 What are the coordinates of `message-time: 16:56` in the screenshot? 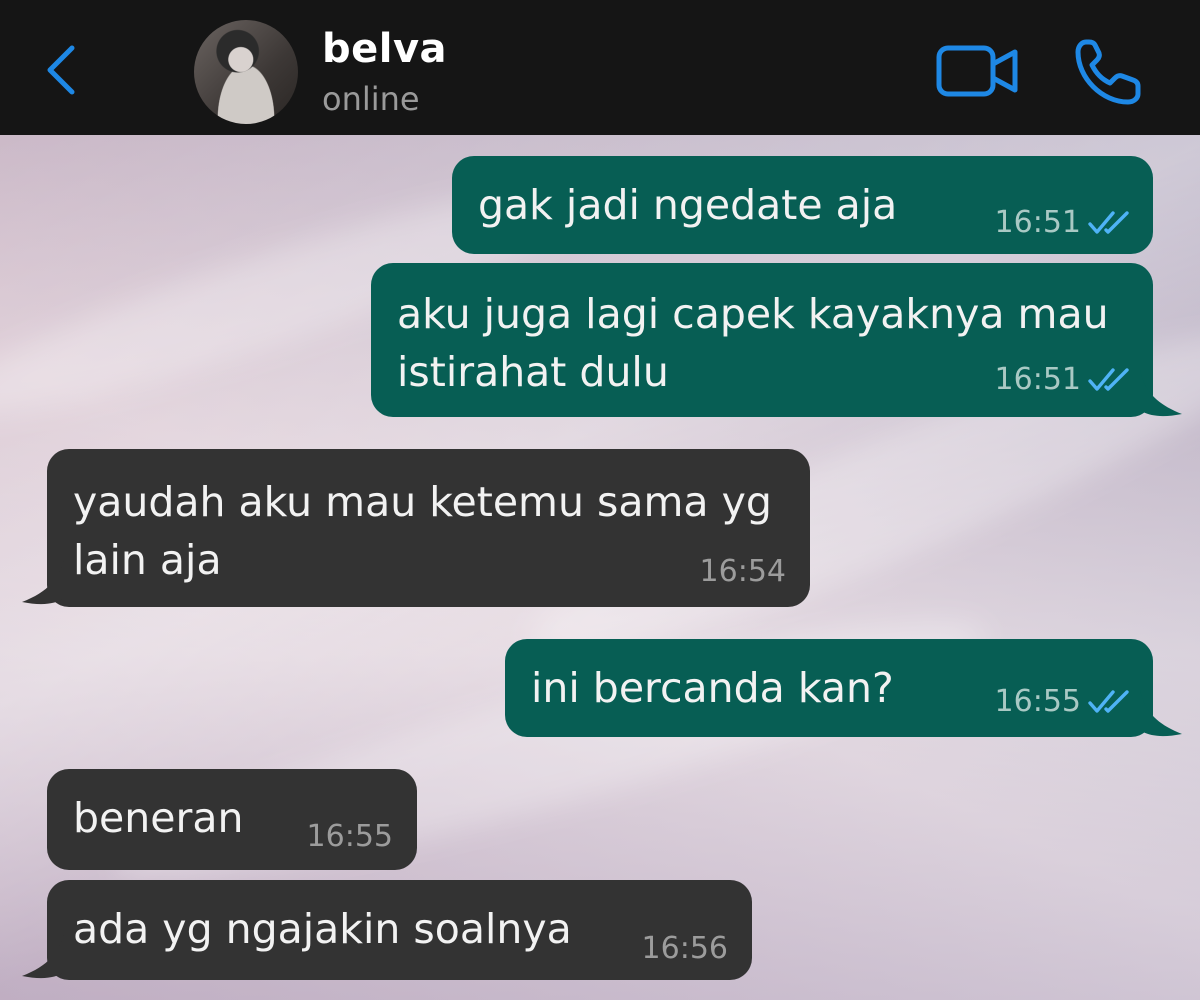 It's located at (684, 948).